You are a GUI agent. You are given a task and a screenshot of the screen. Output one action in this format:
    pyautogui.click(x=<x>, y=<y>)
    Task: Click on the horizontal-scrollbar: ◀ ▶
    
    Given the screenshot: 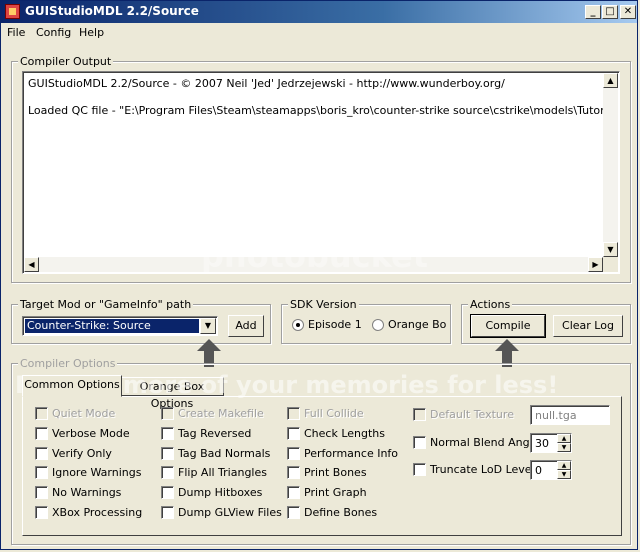 What is the action you would take?
    pyautogui.click(x=313, y=264)
    